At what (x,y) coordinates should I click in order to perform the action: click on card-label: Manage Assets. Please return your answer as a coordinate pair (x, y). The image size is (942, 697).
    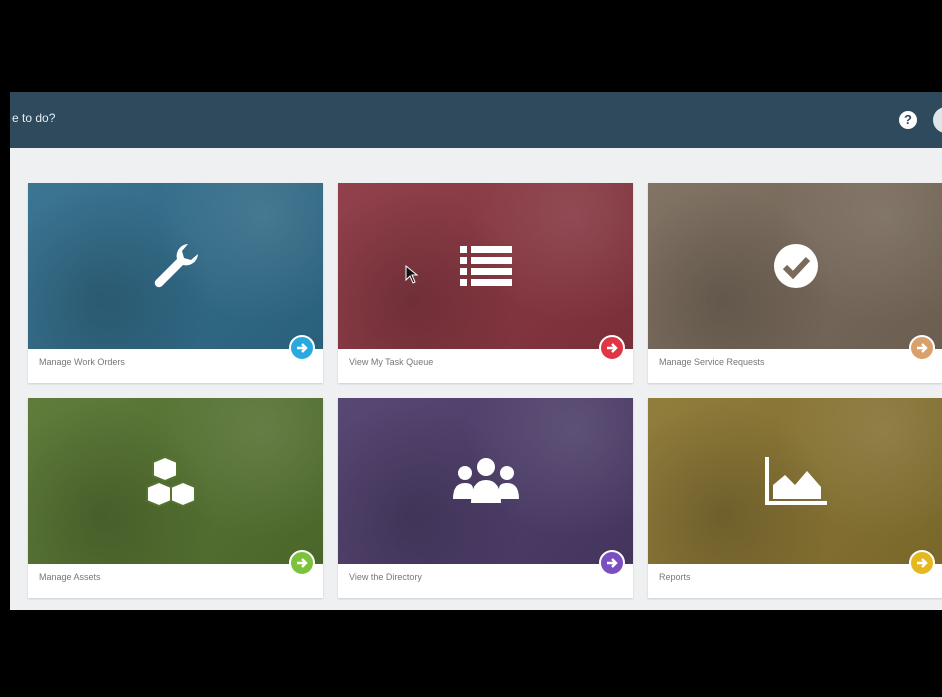
    Looking at the image, I should click on (70, 577).